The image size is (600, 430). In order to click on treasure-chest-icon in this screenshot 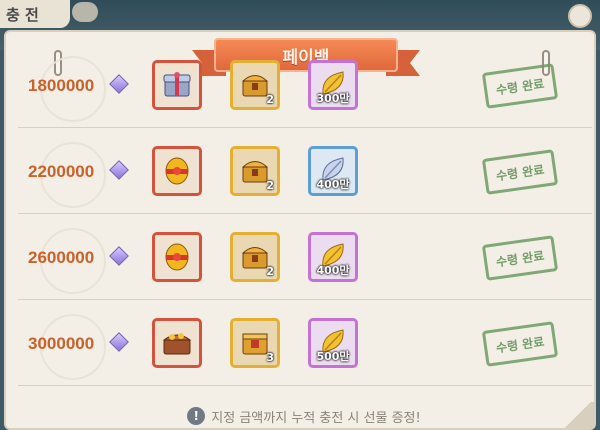, I will do `click(177, 342)`.